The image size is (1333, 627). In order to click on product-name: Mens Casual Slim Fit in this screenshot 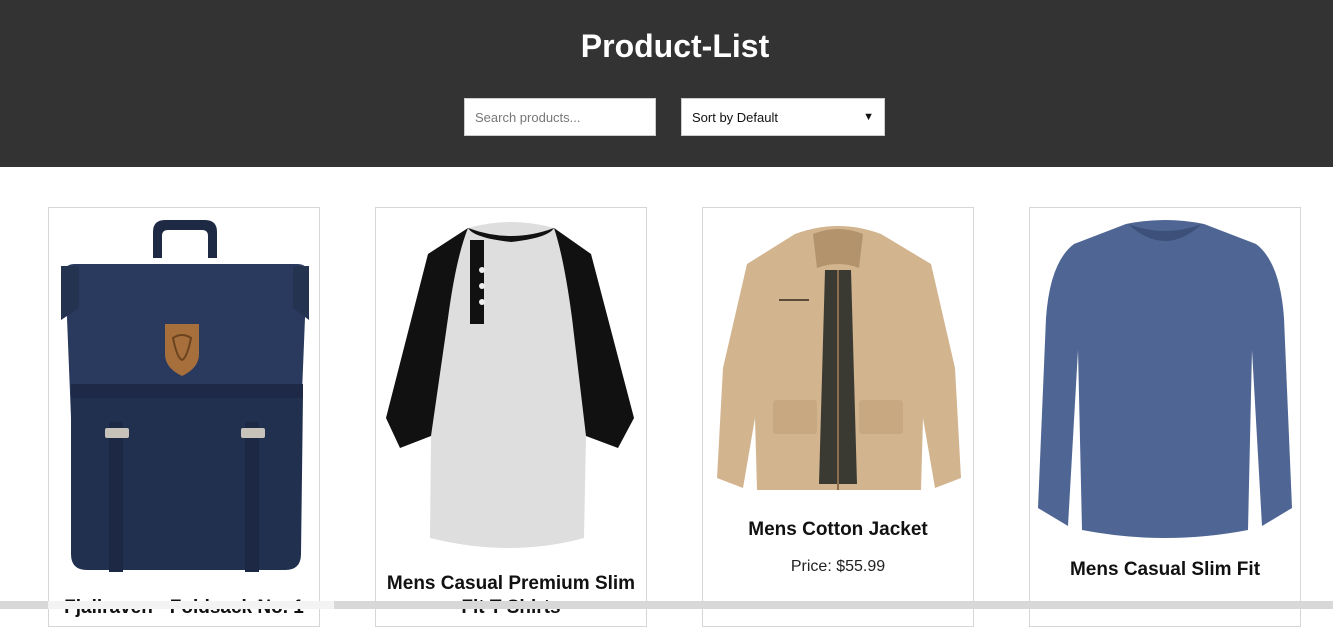, I will do `click(1165, 570)`.